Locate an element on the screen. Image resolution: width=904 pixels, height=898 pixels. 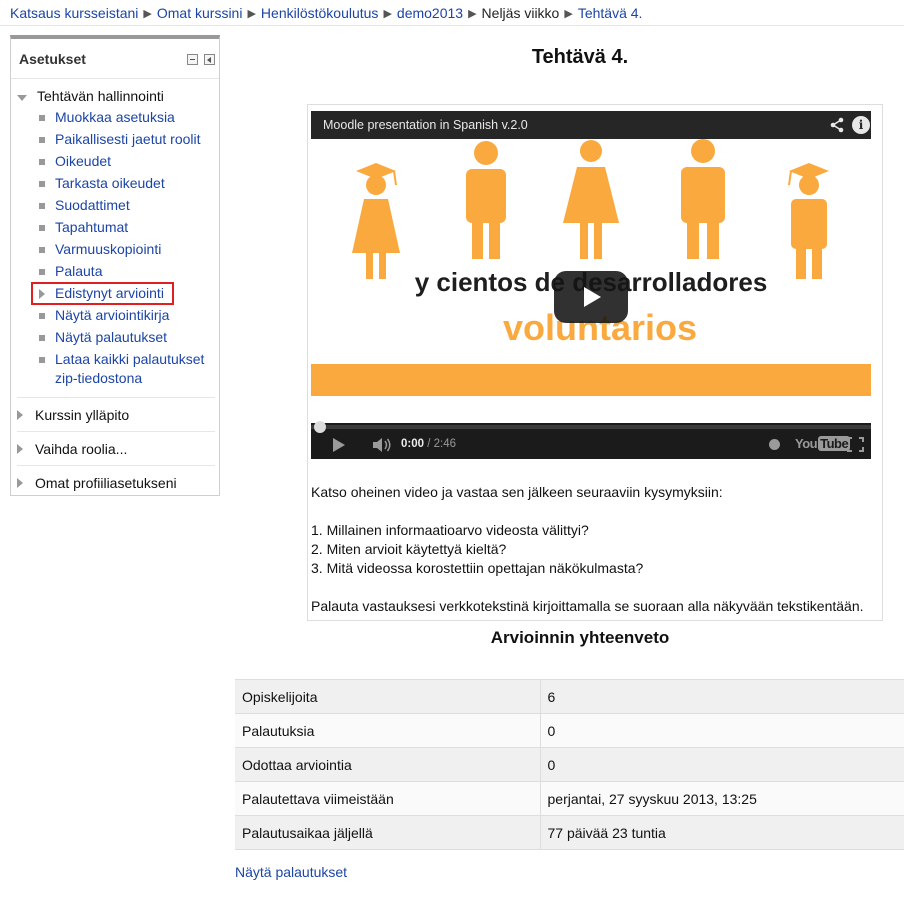
breadcrumb-item-assignment: Tehtävä 4. is located at coordinates (610, 13).